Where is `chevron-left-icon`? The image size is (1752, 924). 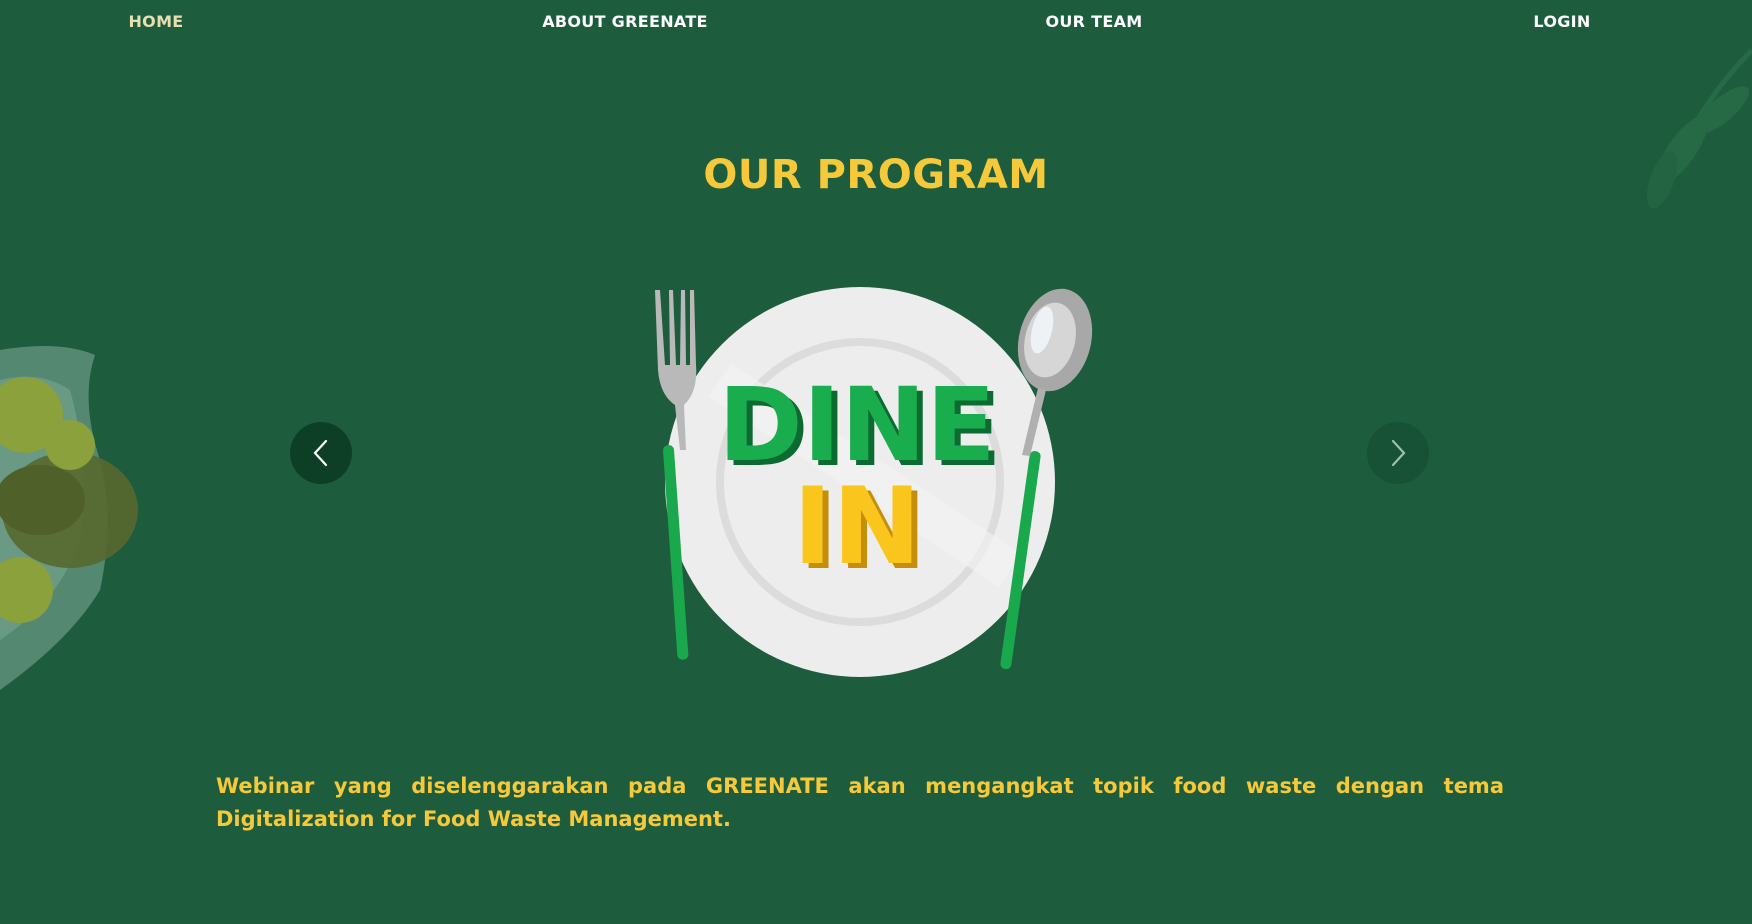 chevron-left-icon is located at coordinates (320, 453).